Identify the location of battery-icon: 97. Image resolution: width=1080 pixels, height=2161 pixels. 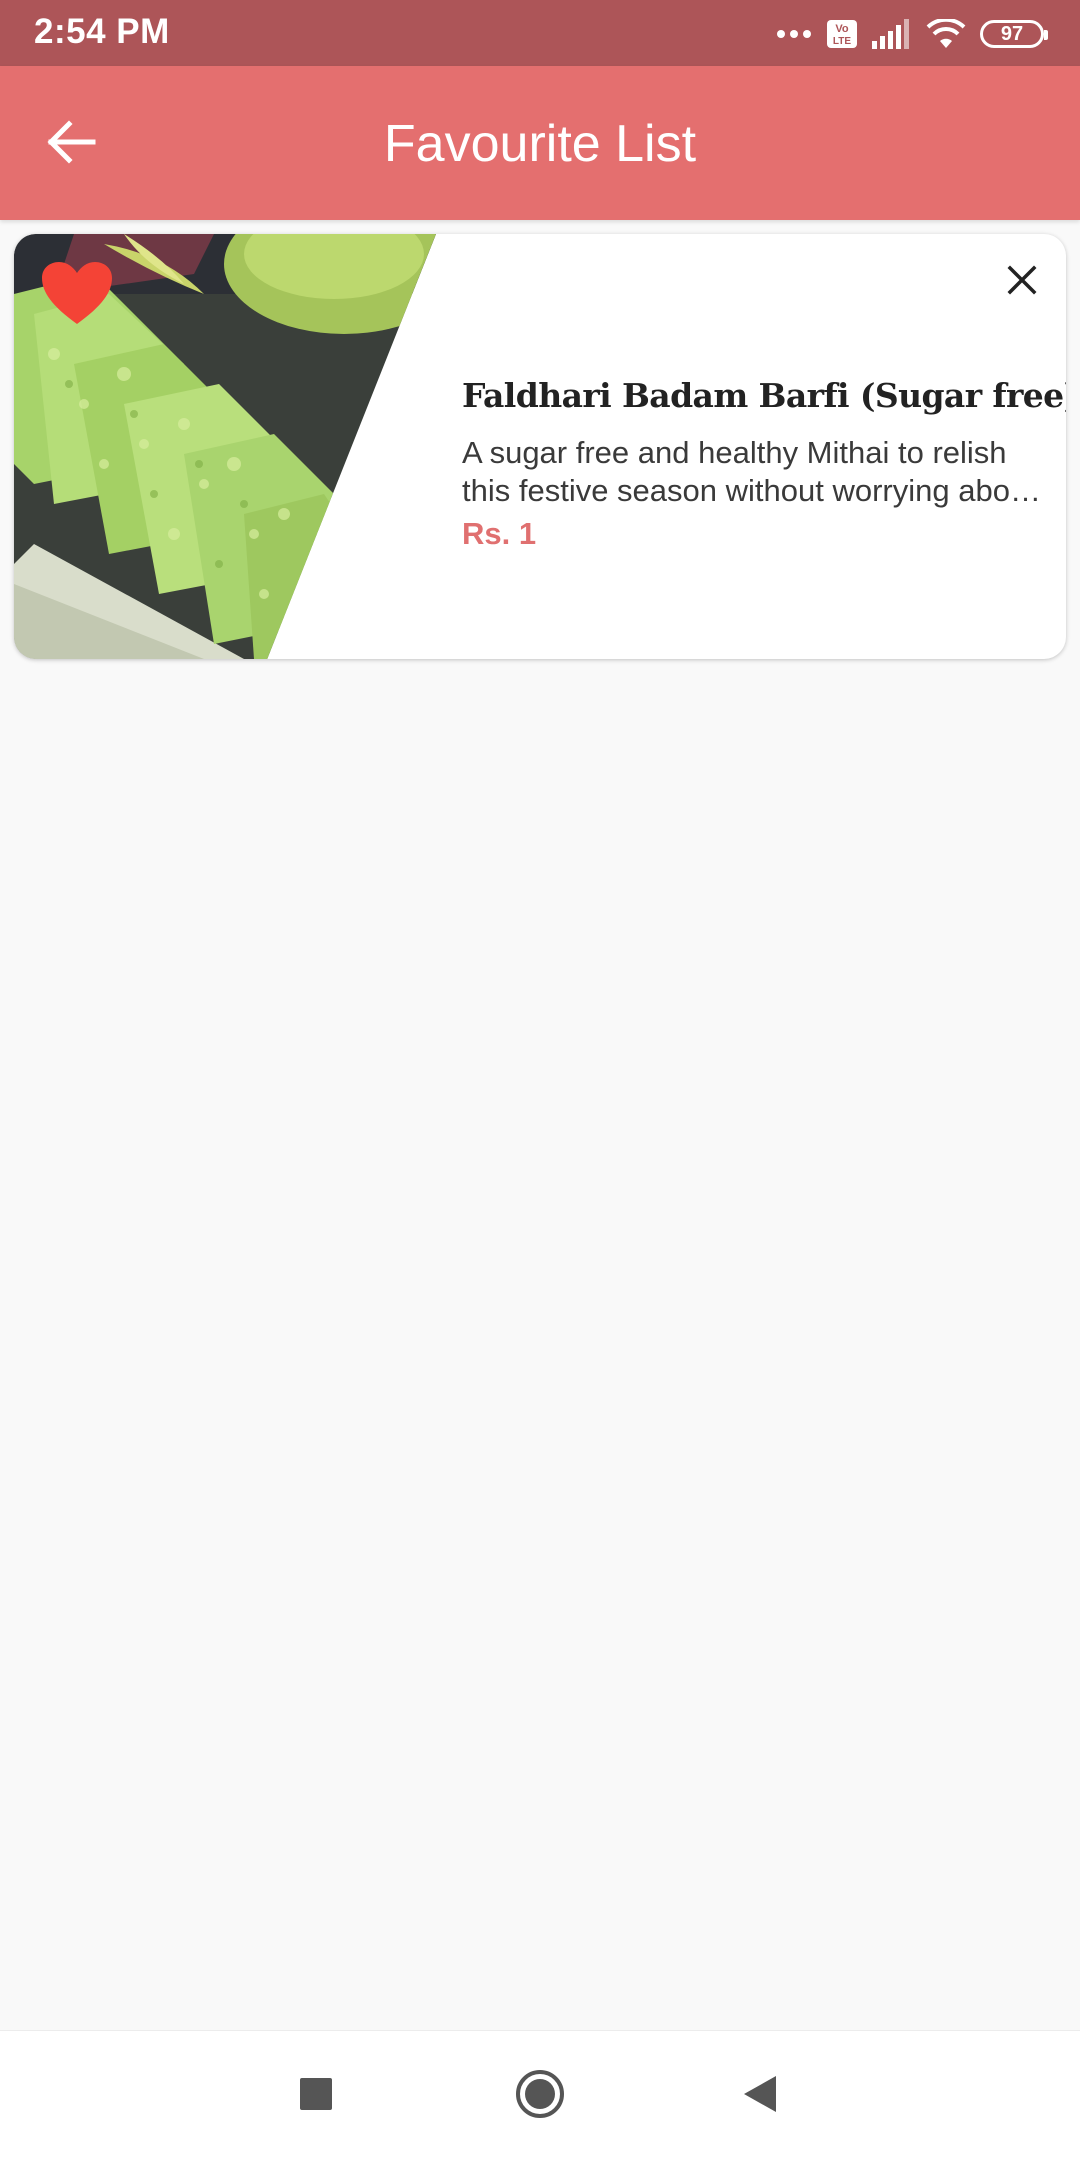
(1014, 34).